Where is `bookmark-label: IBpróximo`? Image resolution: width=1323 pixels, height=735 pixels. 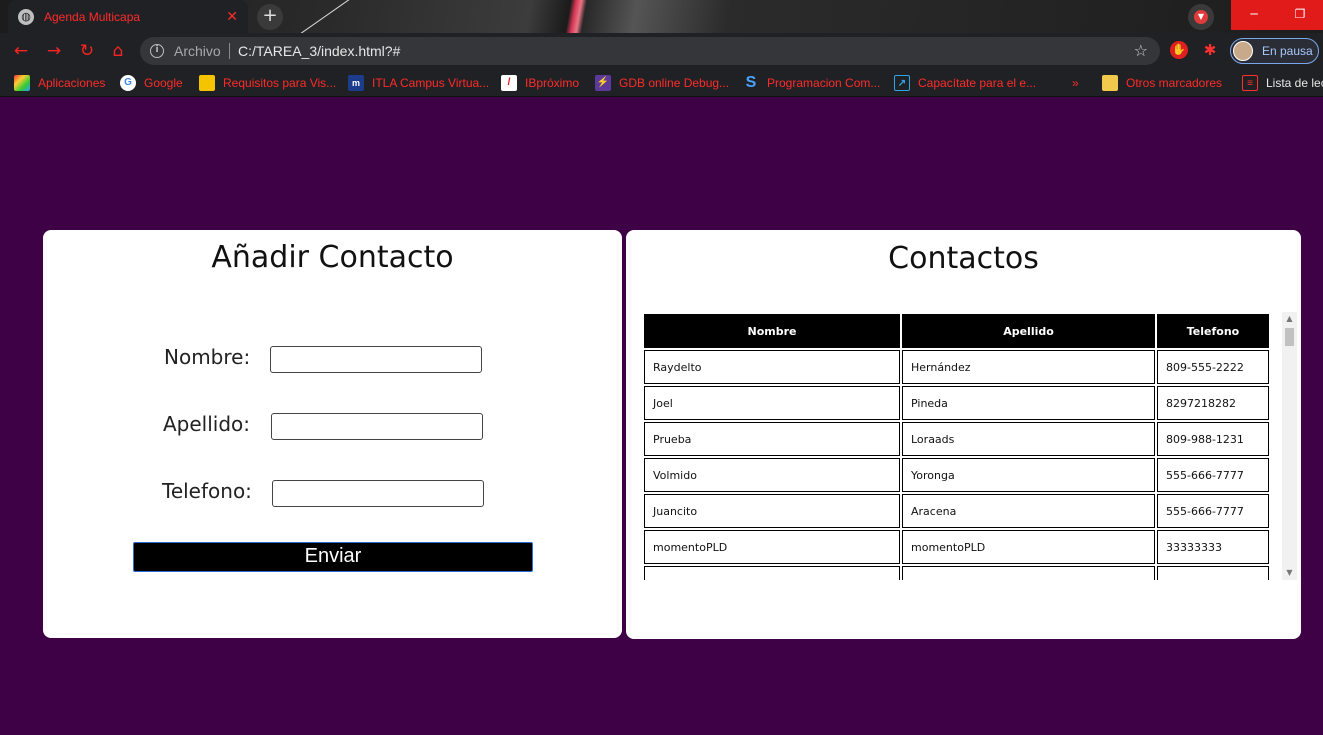
bookmark-label: IBpróximo is located at coordinates (552, 83).